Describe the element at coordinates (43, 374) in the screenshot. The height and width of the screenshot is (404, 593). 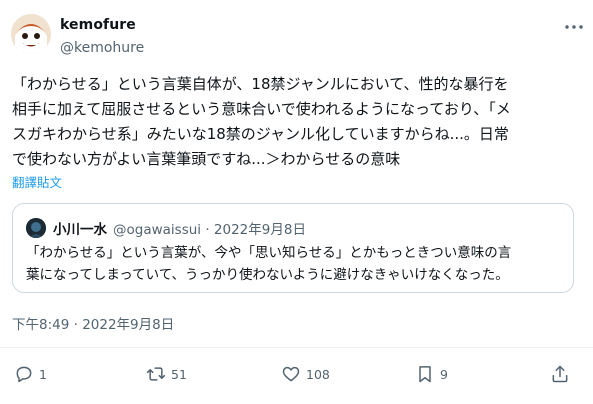
I see `reply-count: 1` at that location.